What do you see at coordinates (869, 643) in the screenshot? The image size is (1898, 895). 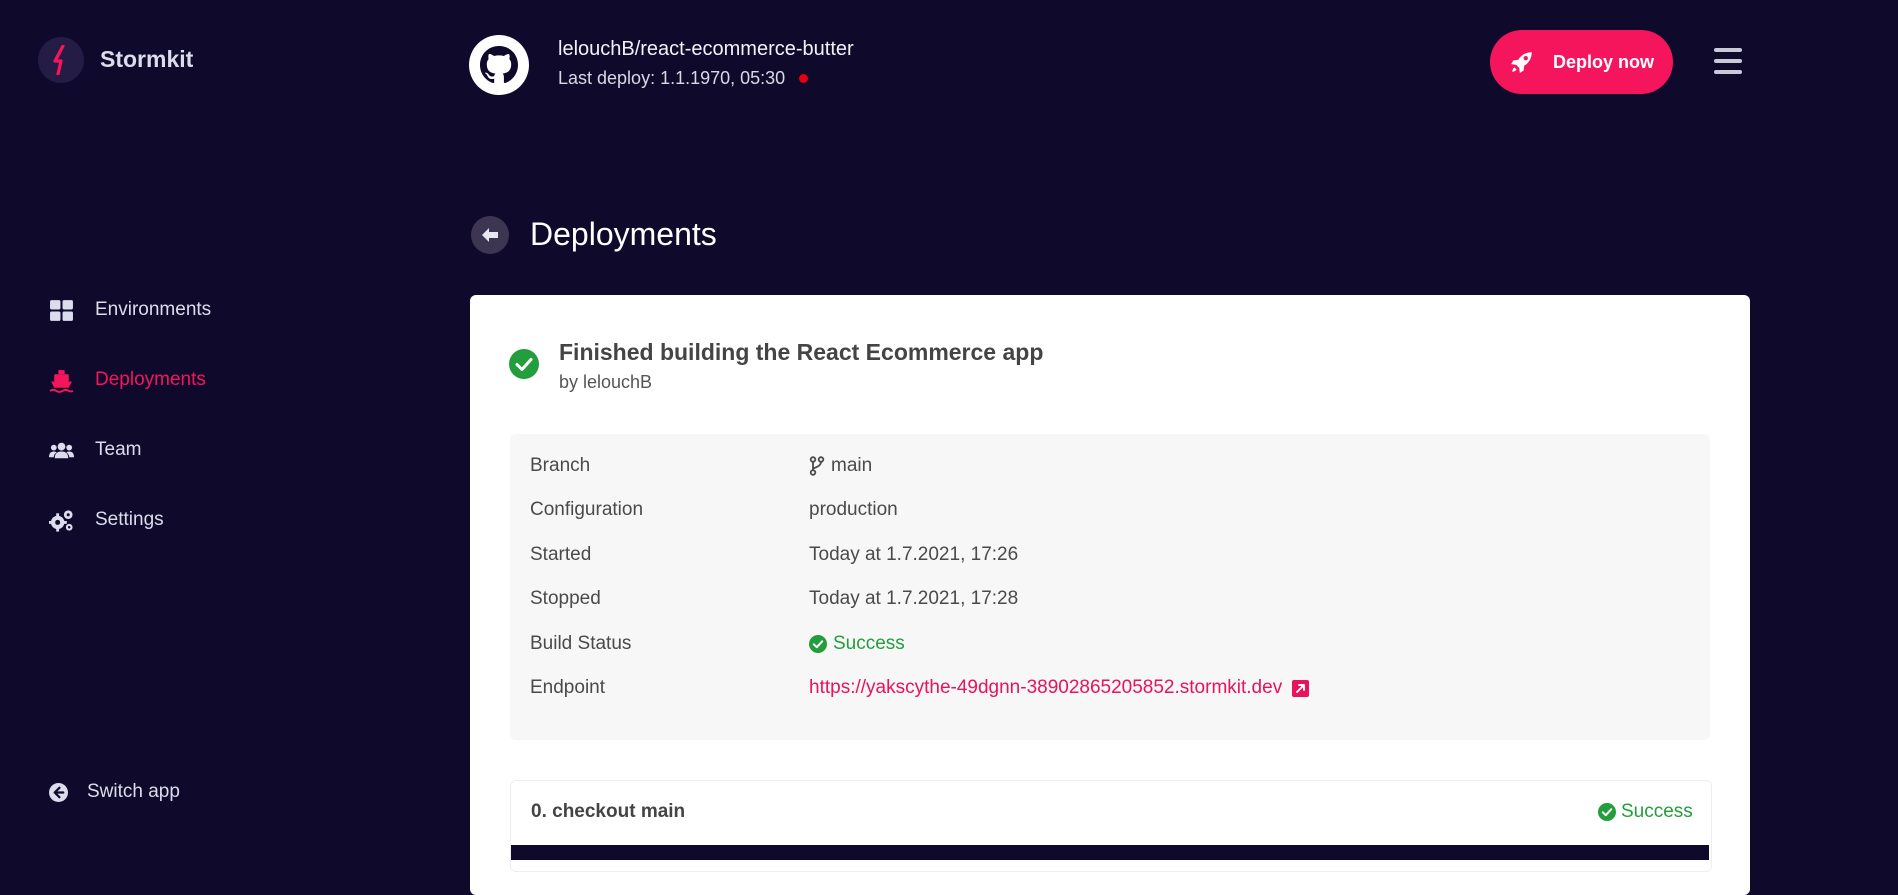 I see `build-status-text: Success` at bounding box center [869, 643].